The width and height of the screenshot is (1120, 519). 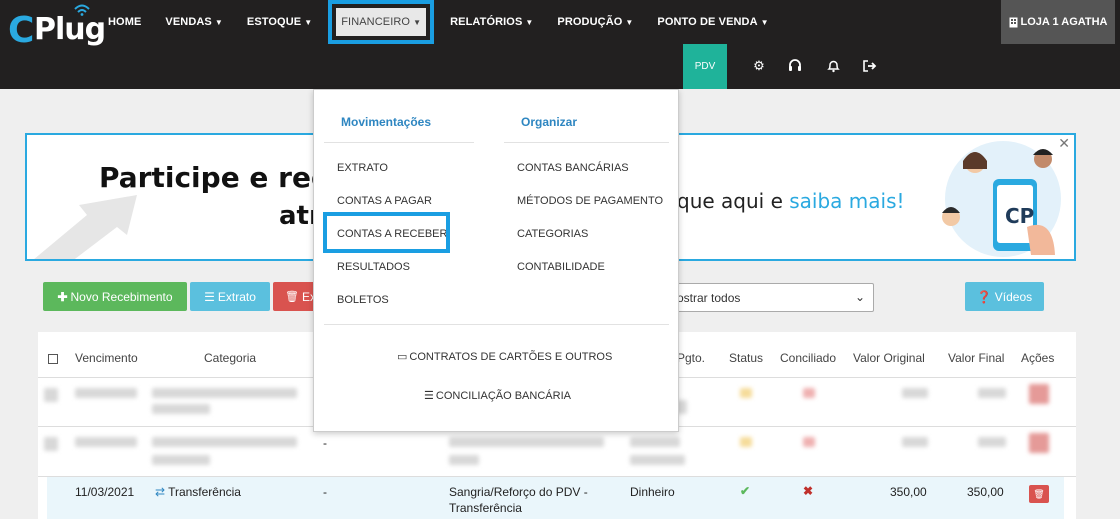 I want to click on nav-financeiro-label: FINANCEIRO, so click(x=376, y=22).